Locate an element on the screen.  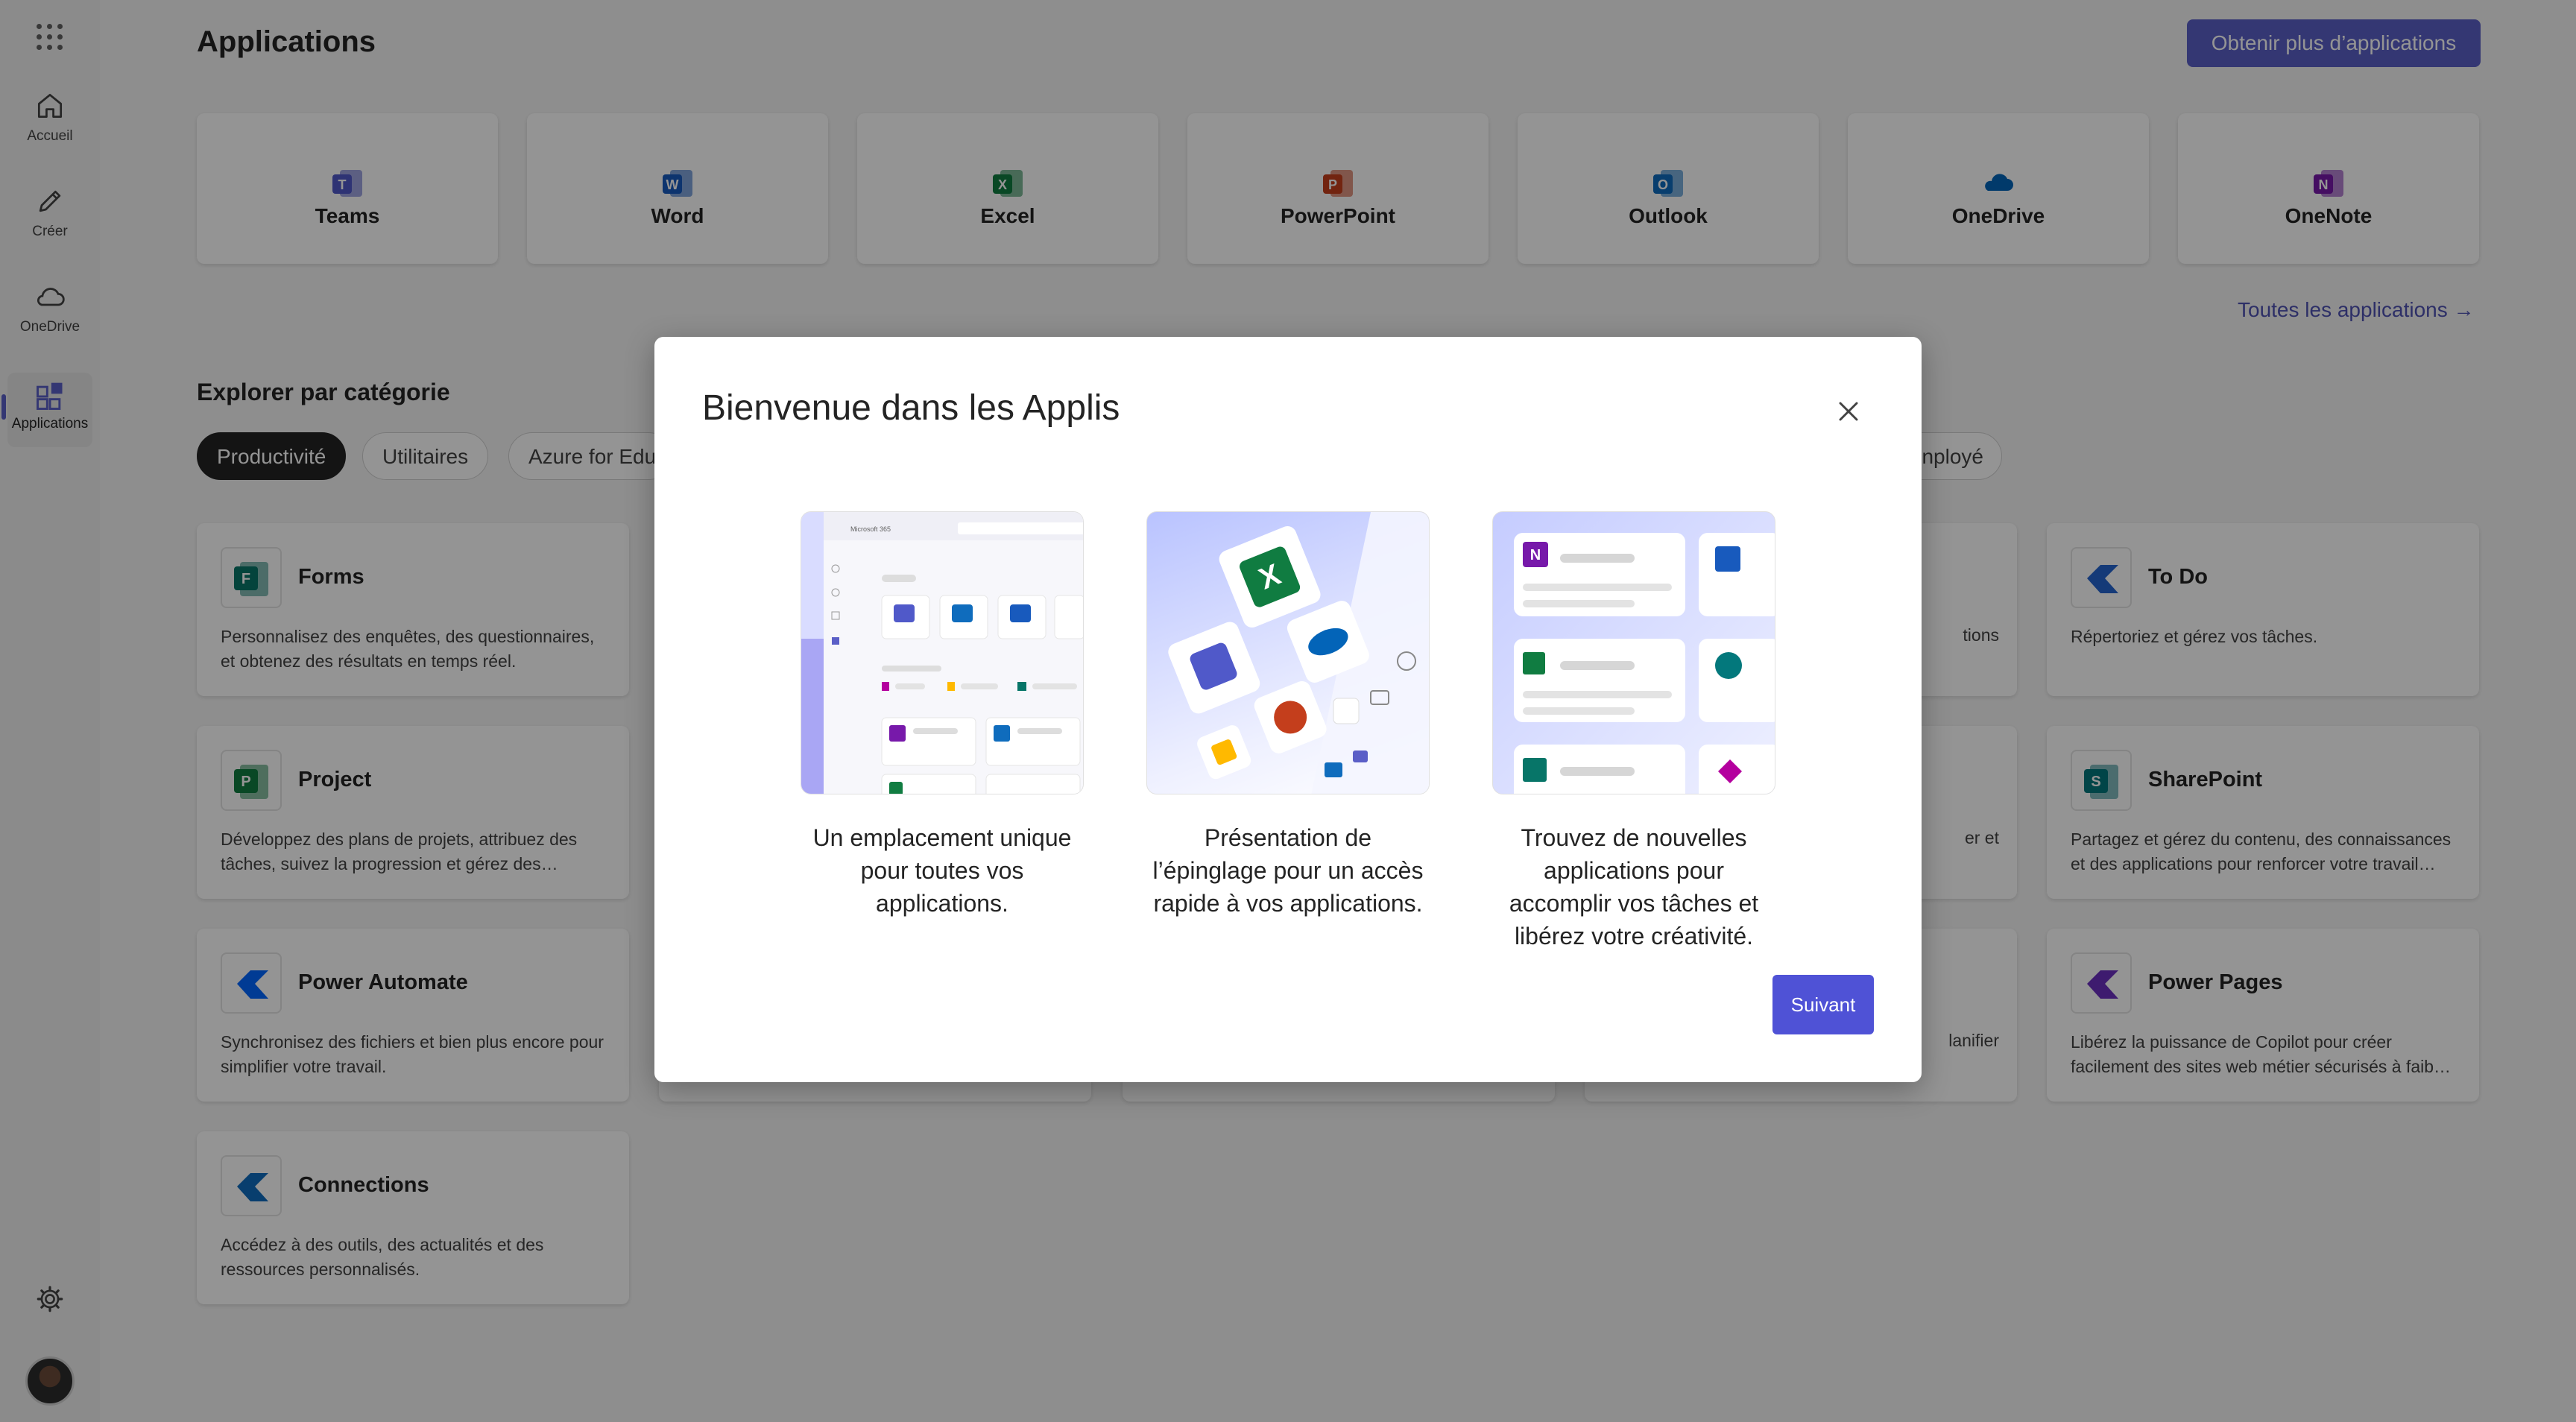
svg-text: N is located at coordinates (1535, 555).